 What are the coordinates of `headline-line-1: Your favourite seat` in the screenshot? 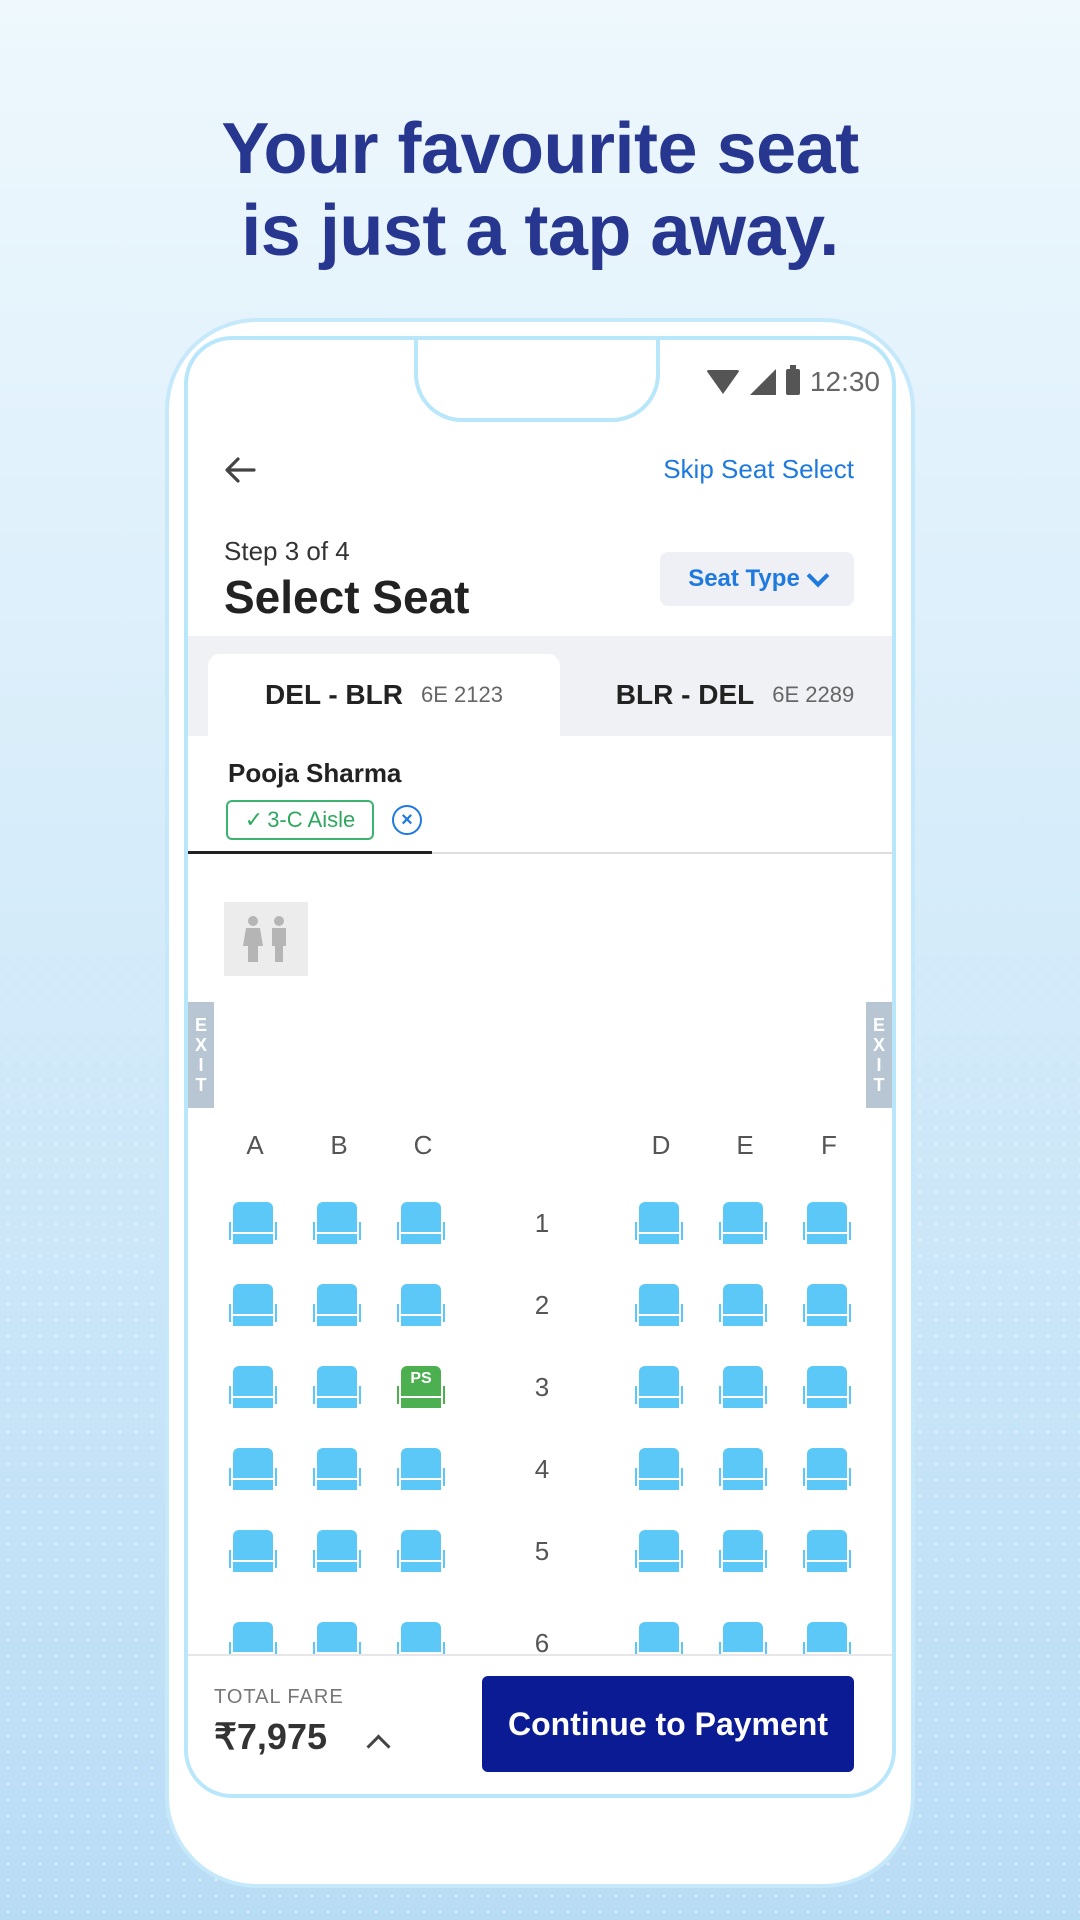 It's located at (540, 149).